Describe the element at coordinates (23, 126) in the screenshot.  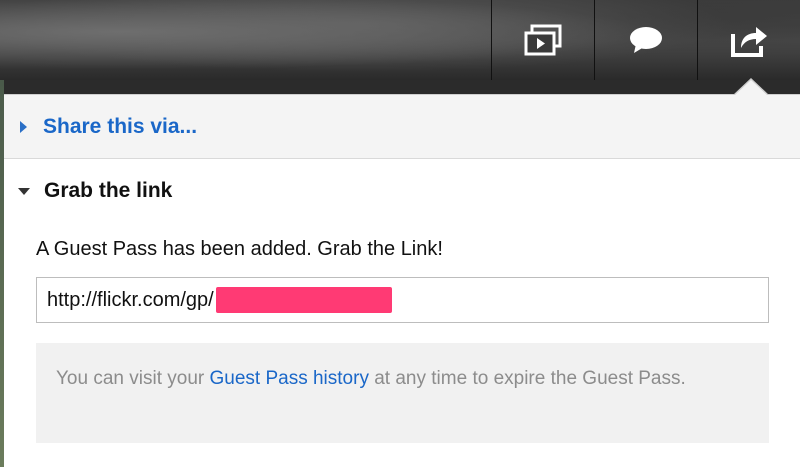
I see `expand-triangle-icon` at that location.